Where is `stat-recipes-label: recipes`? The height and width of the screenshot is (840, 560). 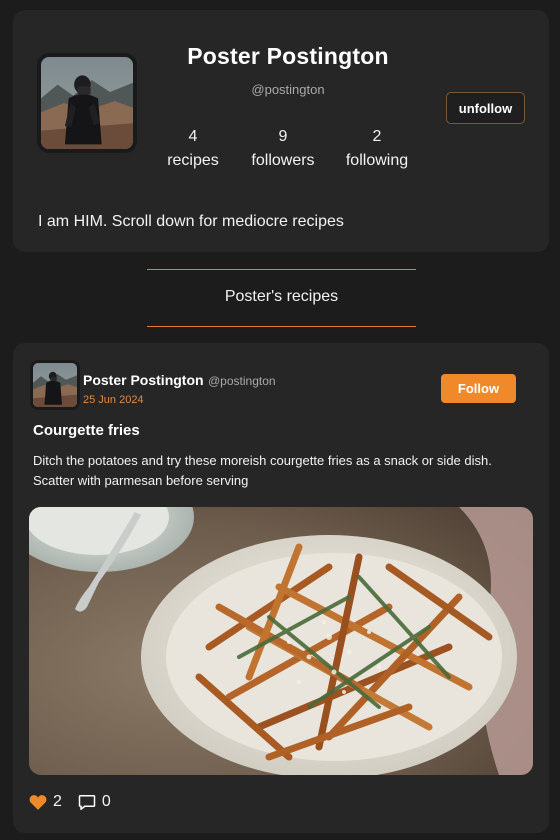
stat-recipes-label: recipes is located at coordinates (193, 160).